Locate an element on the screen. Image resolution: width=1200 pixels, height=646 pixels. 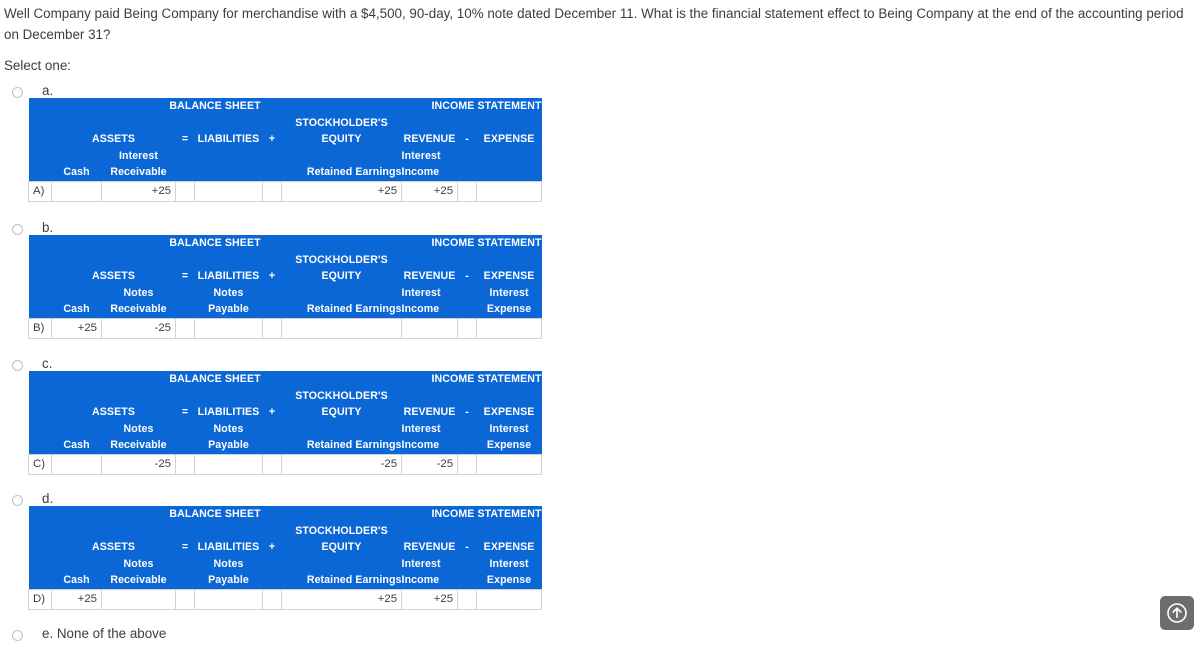
row-label: B) is located at coordinates (40, 328).